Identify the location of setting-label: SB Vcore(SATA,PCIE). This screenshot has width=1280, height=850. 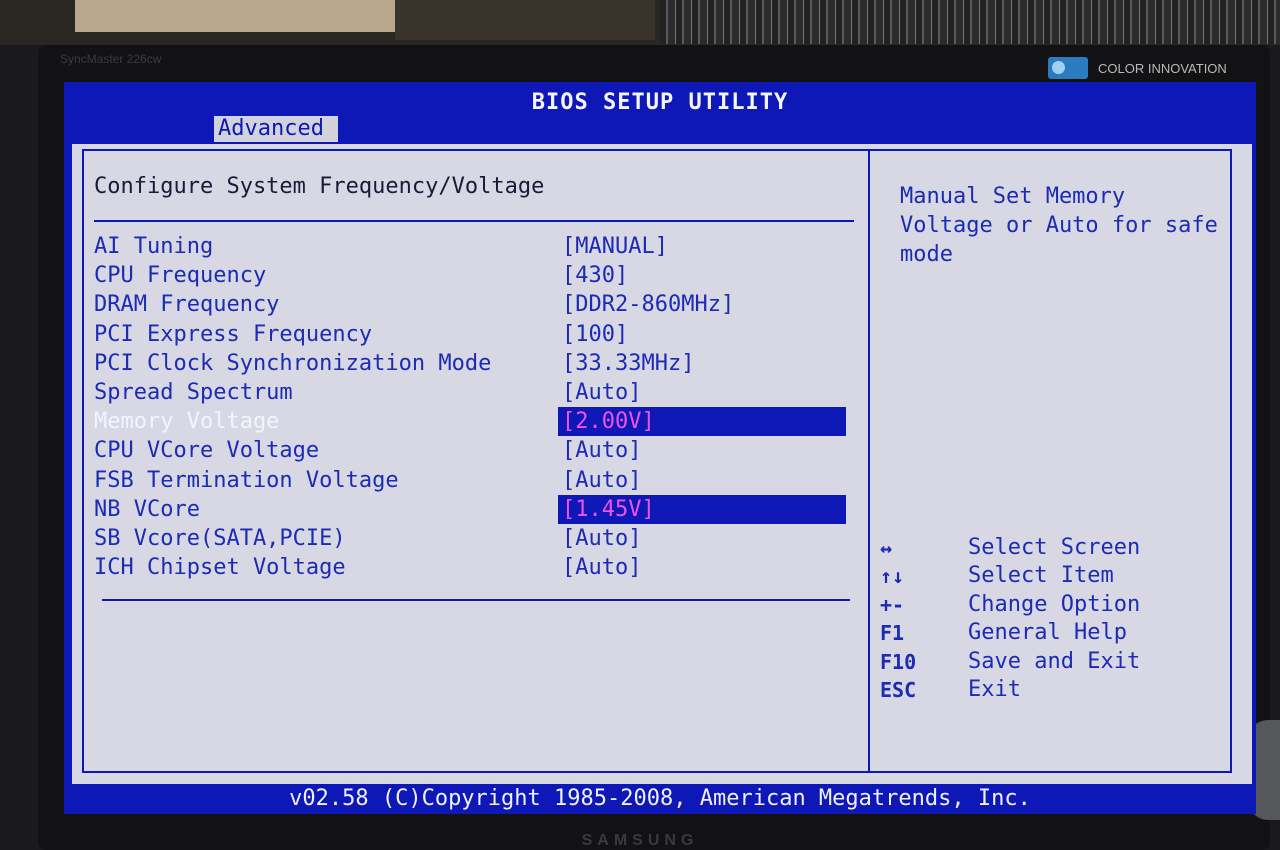
(220, 538).